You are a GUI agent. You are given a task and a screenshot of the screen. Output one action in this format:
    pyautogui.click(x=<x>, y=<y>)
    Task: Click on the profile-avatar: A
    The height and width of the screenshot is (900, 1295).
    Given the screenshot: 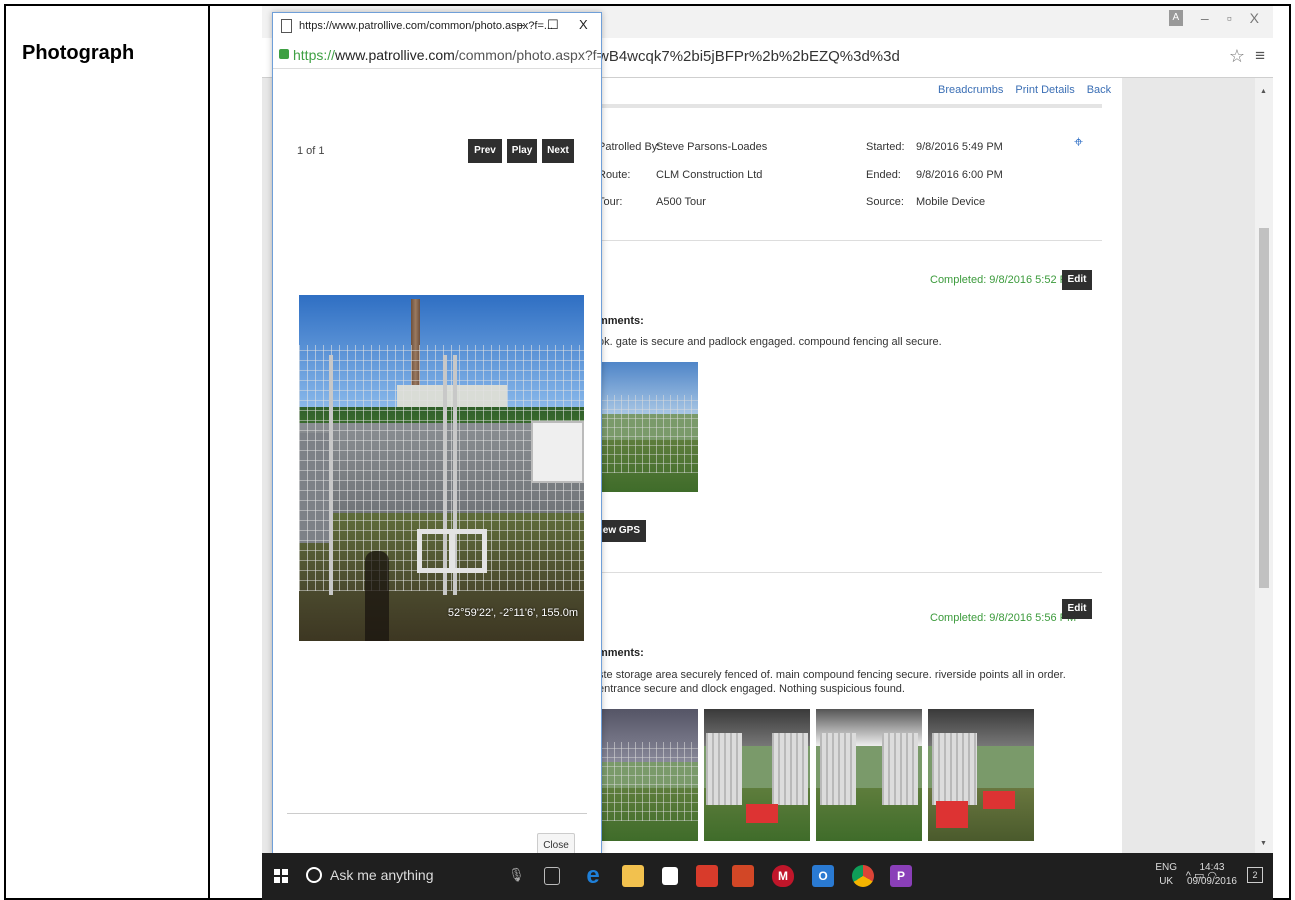 What is the action you would take?
    pyautogui.click(x=1175, y=18)
    